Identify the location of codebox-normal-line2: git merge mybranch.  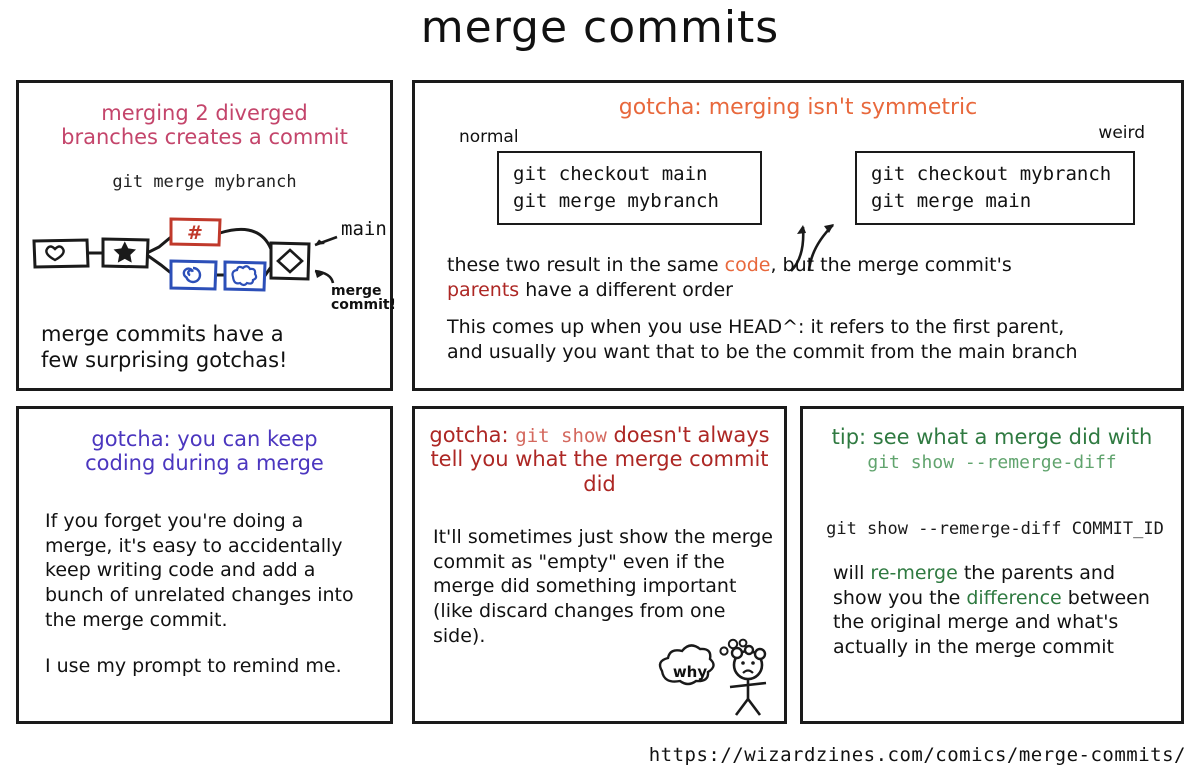
(616, 200).